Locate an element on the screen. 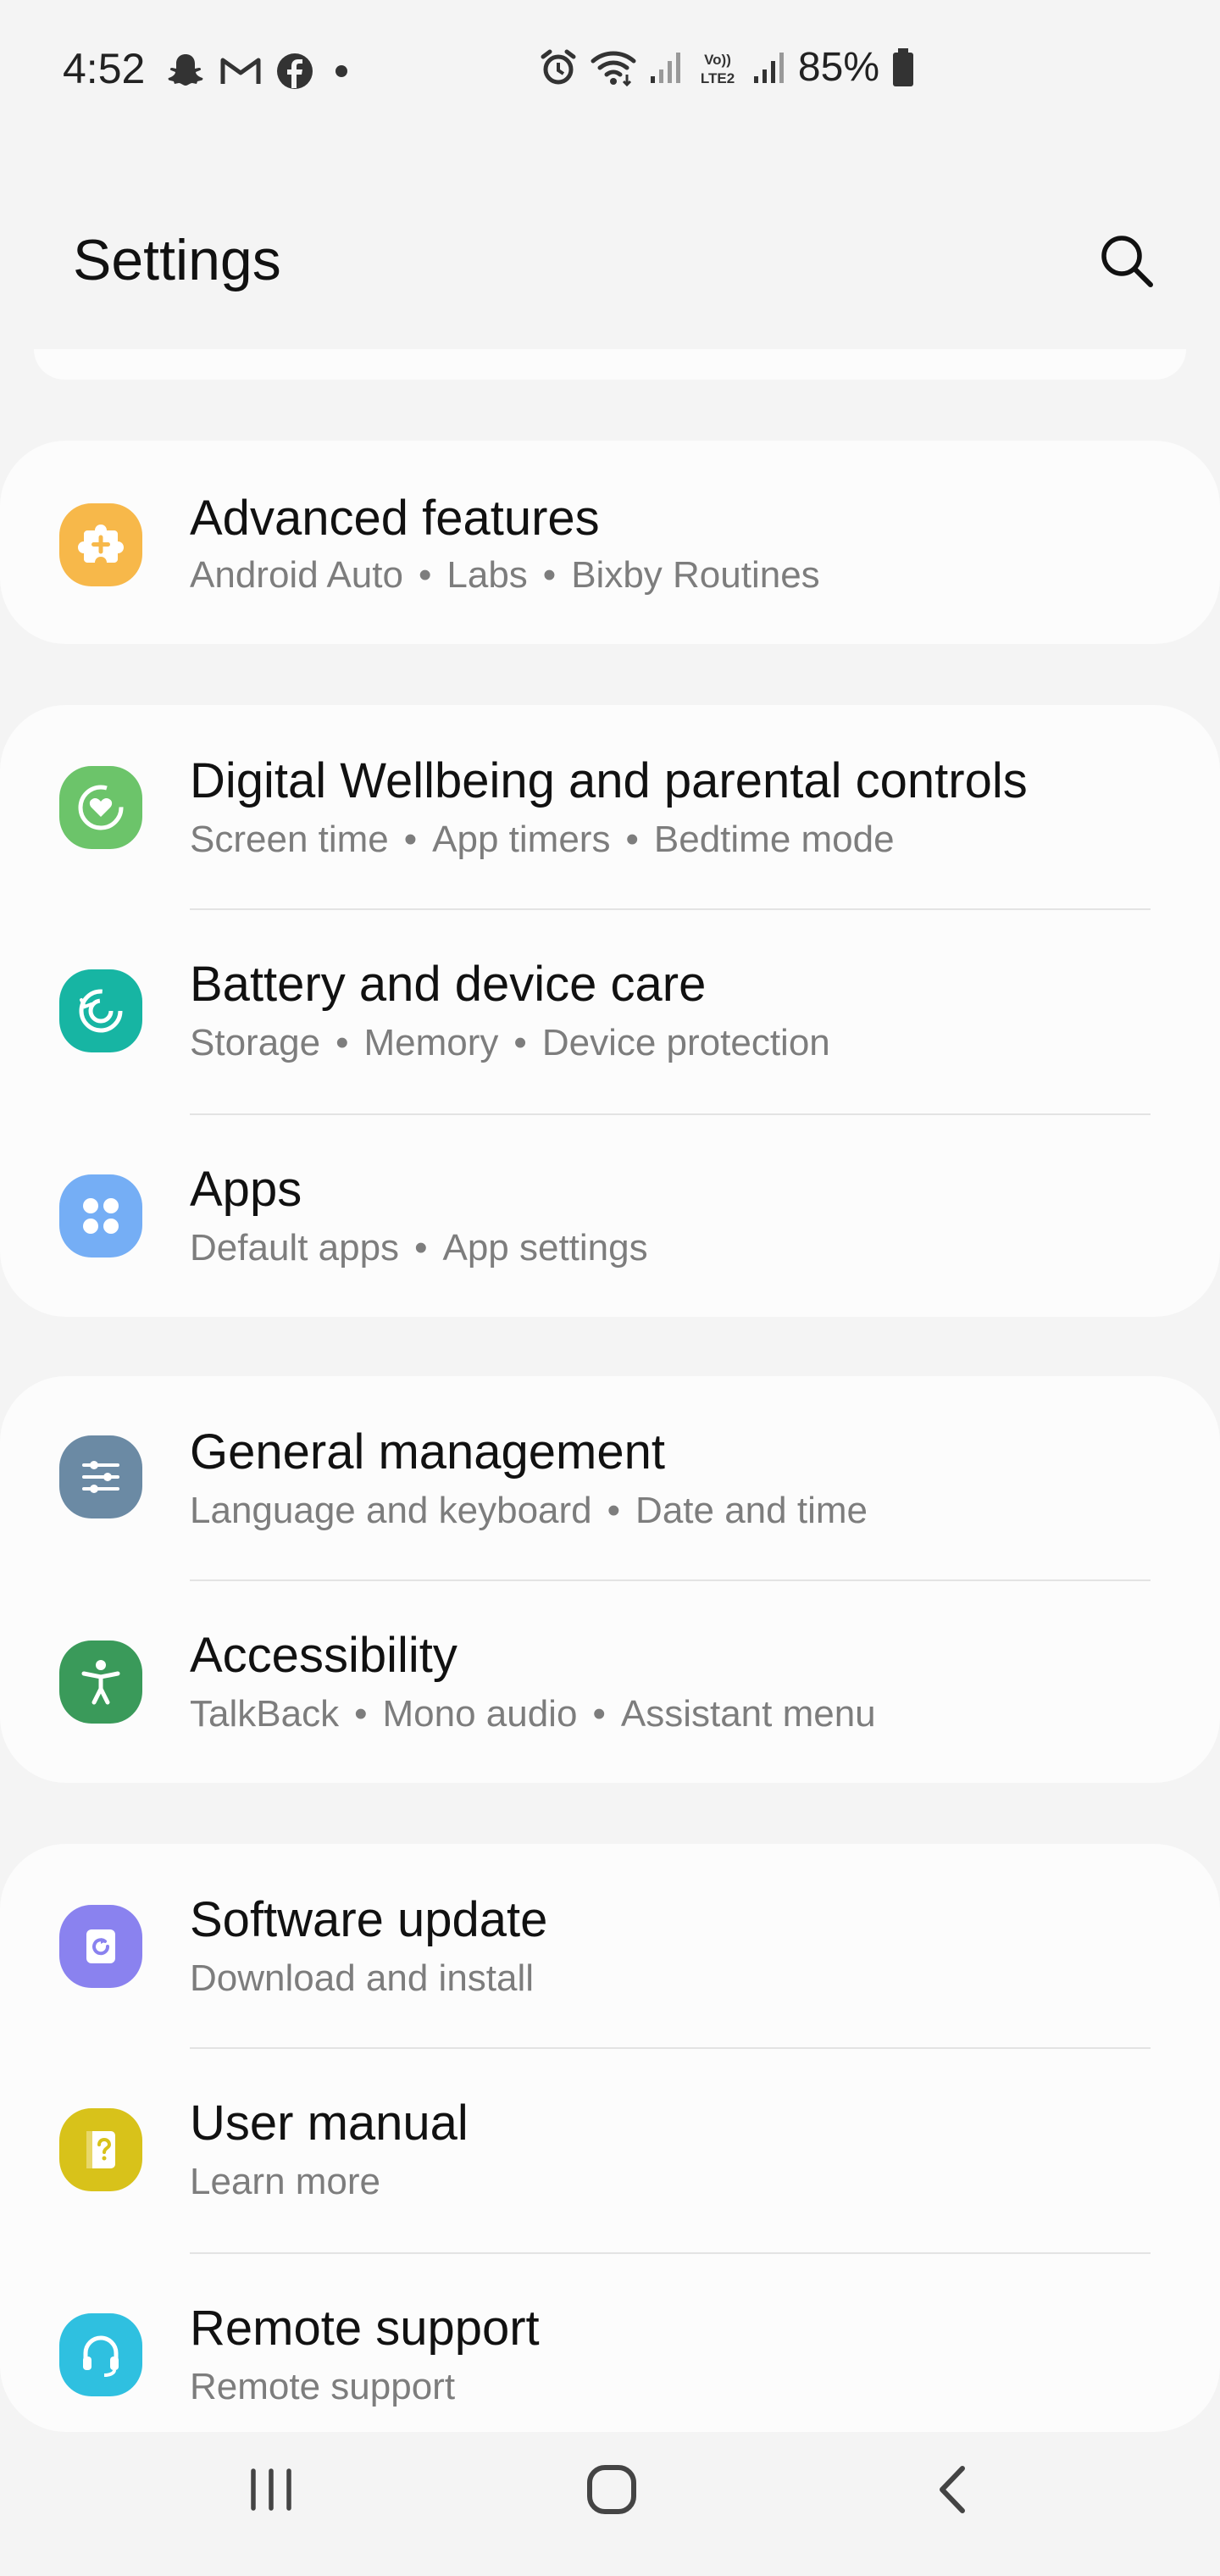  wifi-icon is located at coordinates (613, 67).